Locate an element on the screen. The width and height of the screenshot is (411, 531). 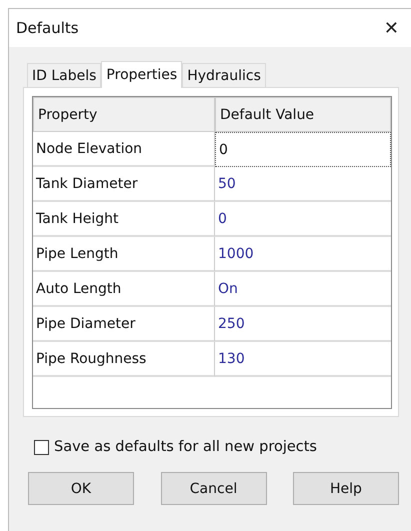
close-button: ✕ is located at coordinates (391, 28).